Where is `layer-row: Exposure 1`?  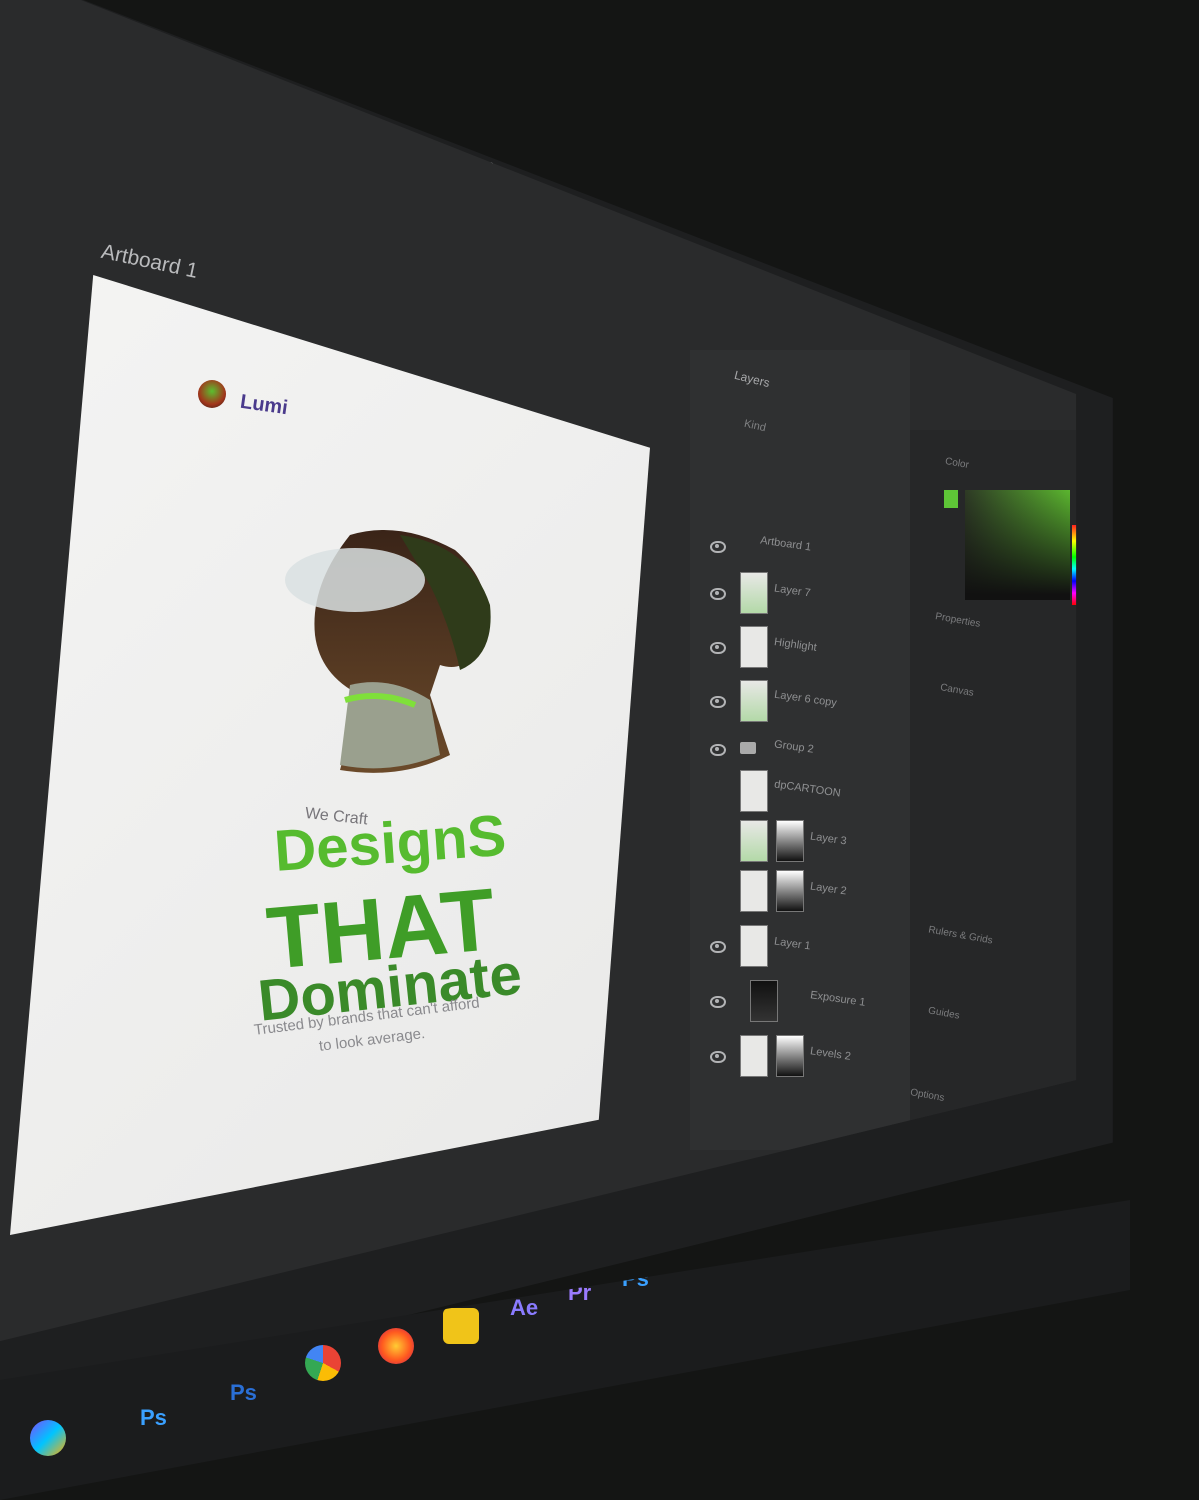 layer-row: Exposure 1 is located at coordinates (795, 1005).